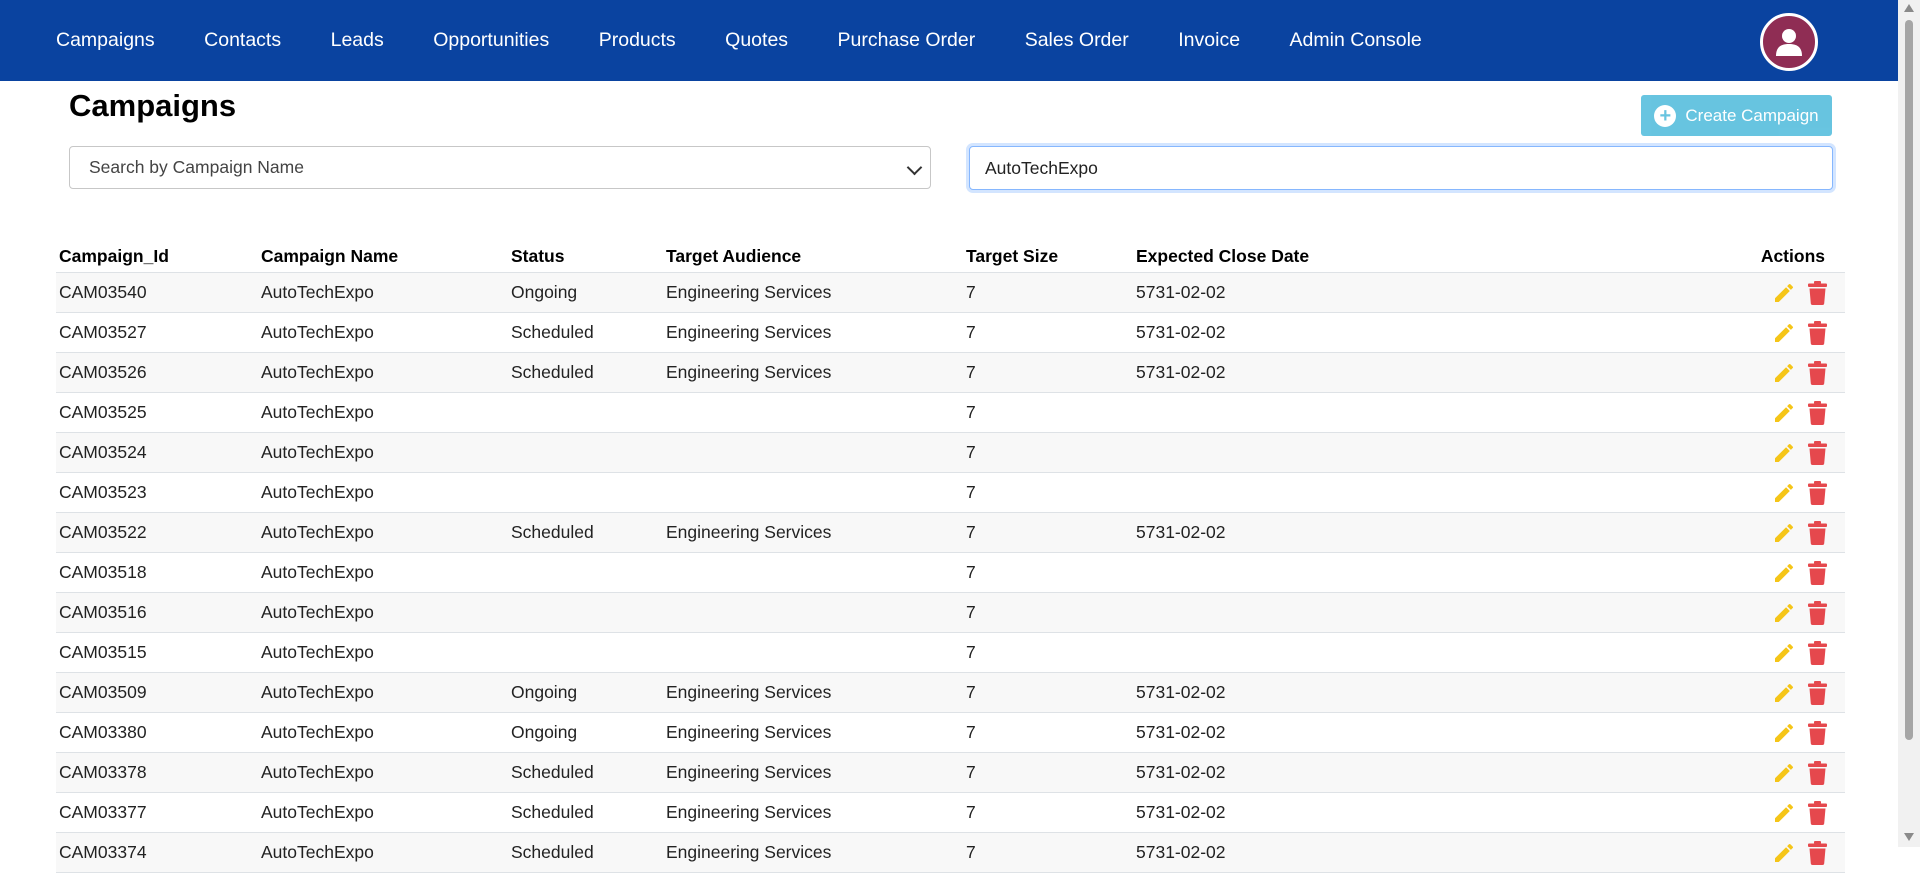 The height and width of the screenshot is (873, 1920). I want to click on create-campaign-button: + Create Campaign, so click(1736, 115).